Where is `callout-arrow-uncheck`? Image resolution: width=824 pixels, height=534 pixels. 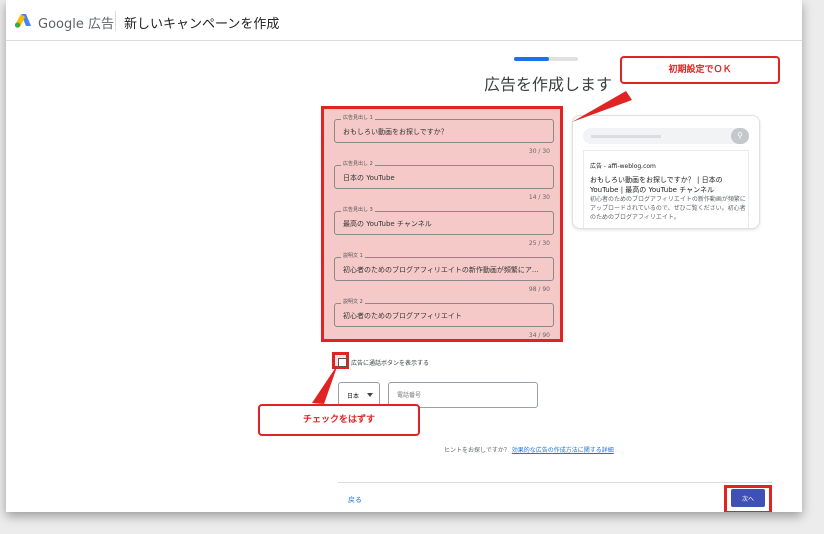 callout-arrow-uncheck is located at coordinates (325, 384).